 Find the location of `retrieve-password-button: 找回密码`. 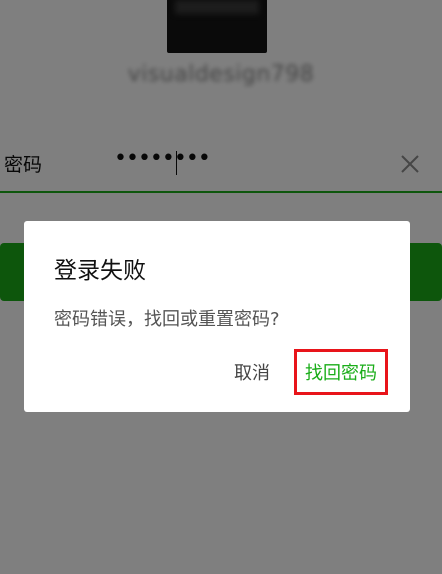

retrieve-password-button: 找回密码 is located at coordinates (341, 372).